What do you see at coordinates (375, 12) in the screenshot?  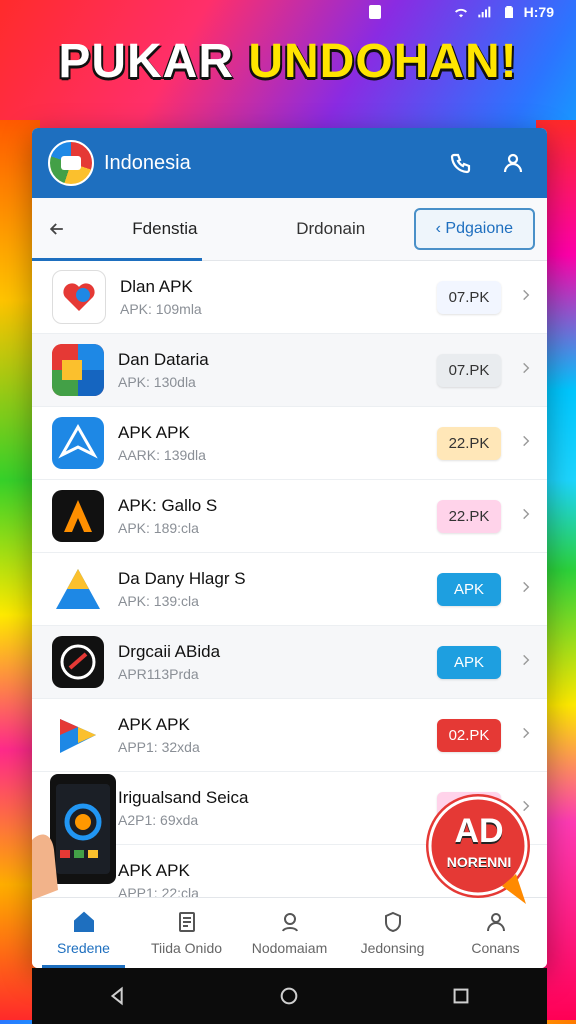 I see `alert-icon` at bounding box center [375, 12].